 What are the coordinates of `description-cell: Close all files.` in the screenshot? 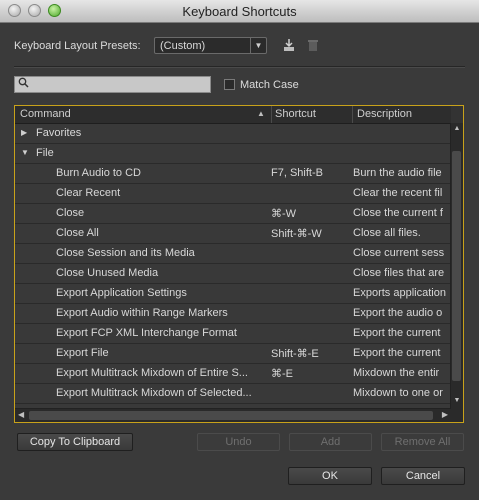 It's located at (387, 233).